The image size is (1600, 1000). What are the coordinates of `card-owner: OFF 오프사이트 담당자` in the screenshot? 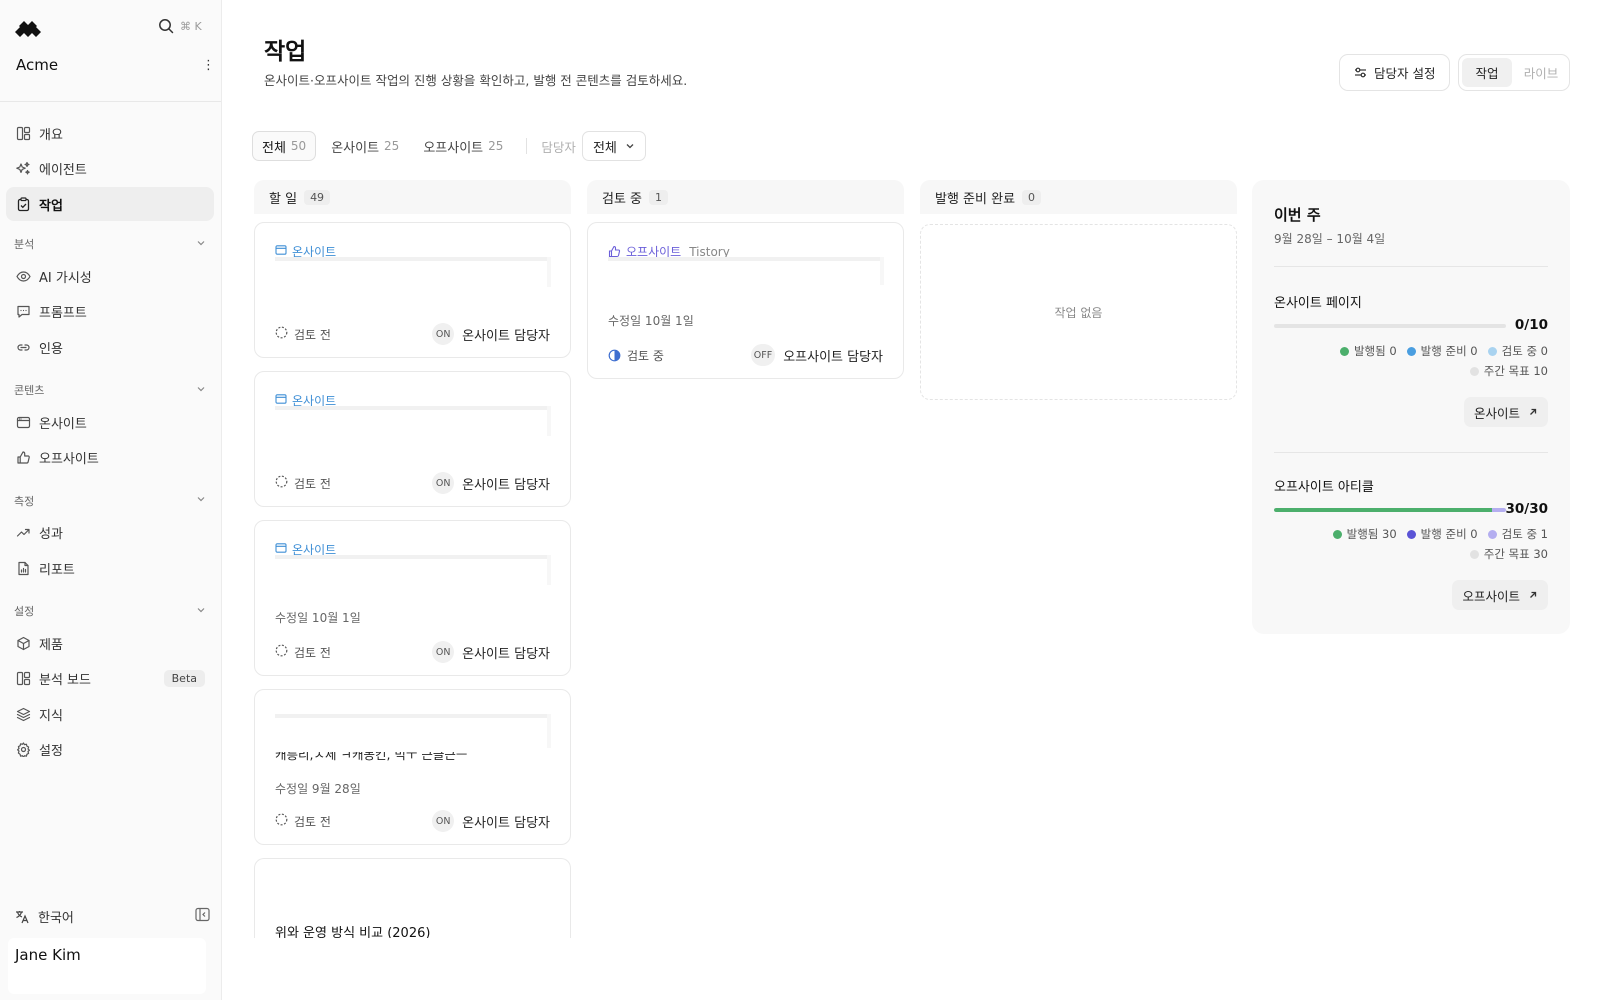 It's located at (816, 355).